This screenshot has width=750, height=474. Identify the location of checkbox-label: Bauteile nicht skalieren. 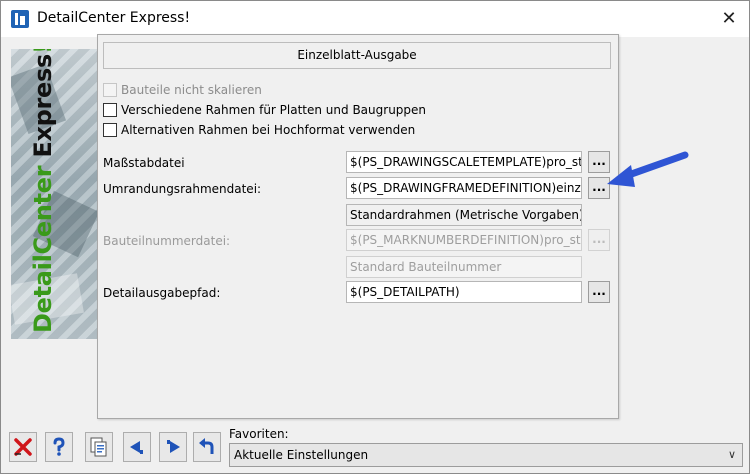
(191, 90).